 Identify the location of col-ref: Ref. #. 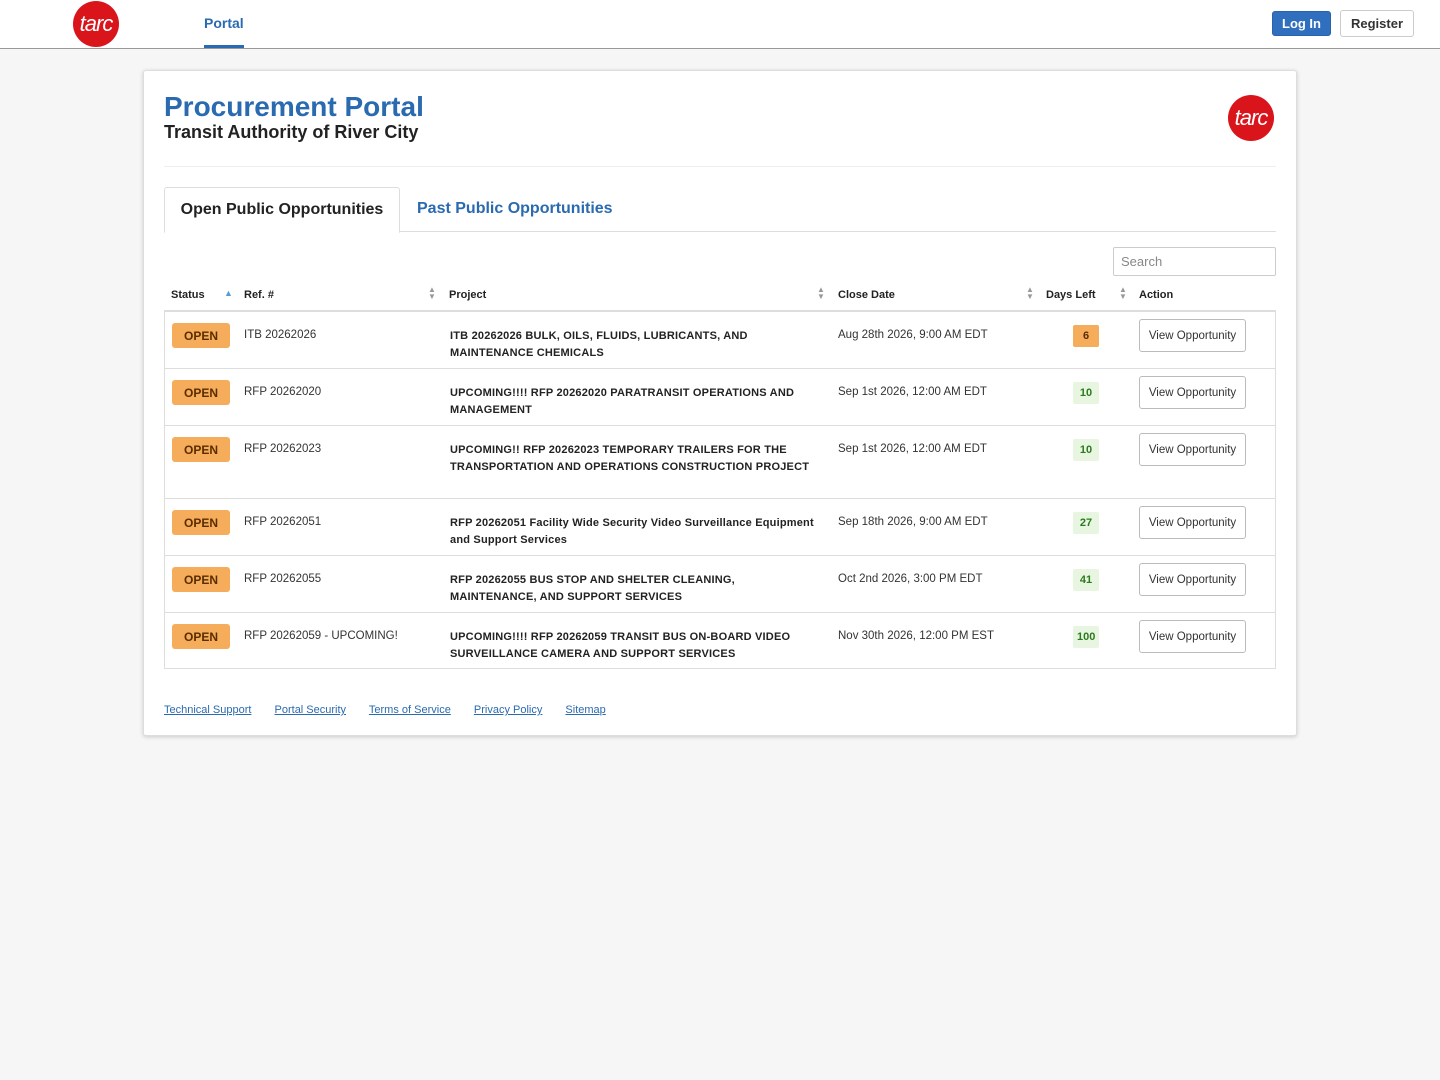
(259, 295).